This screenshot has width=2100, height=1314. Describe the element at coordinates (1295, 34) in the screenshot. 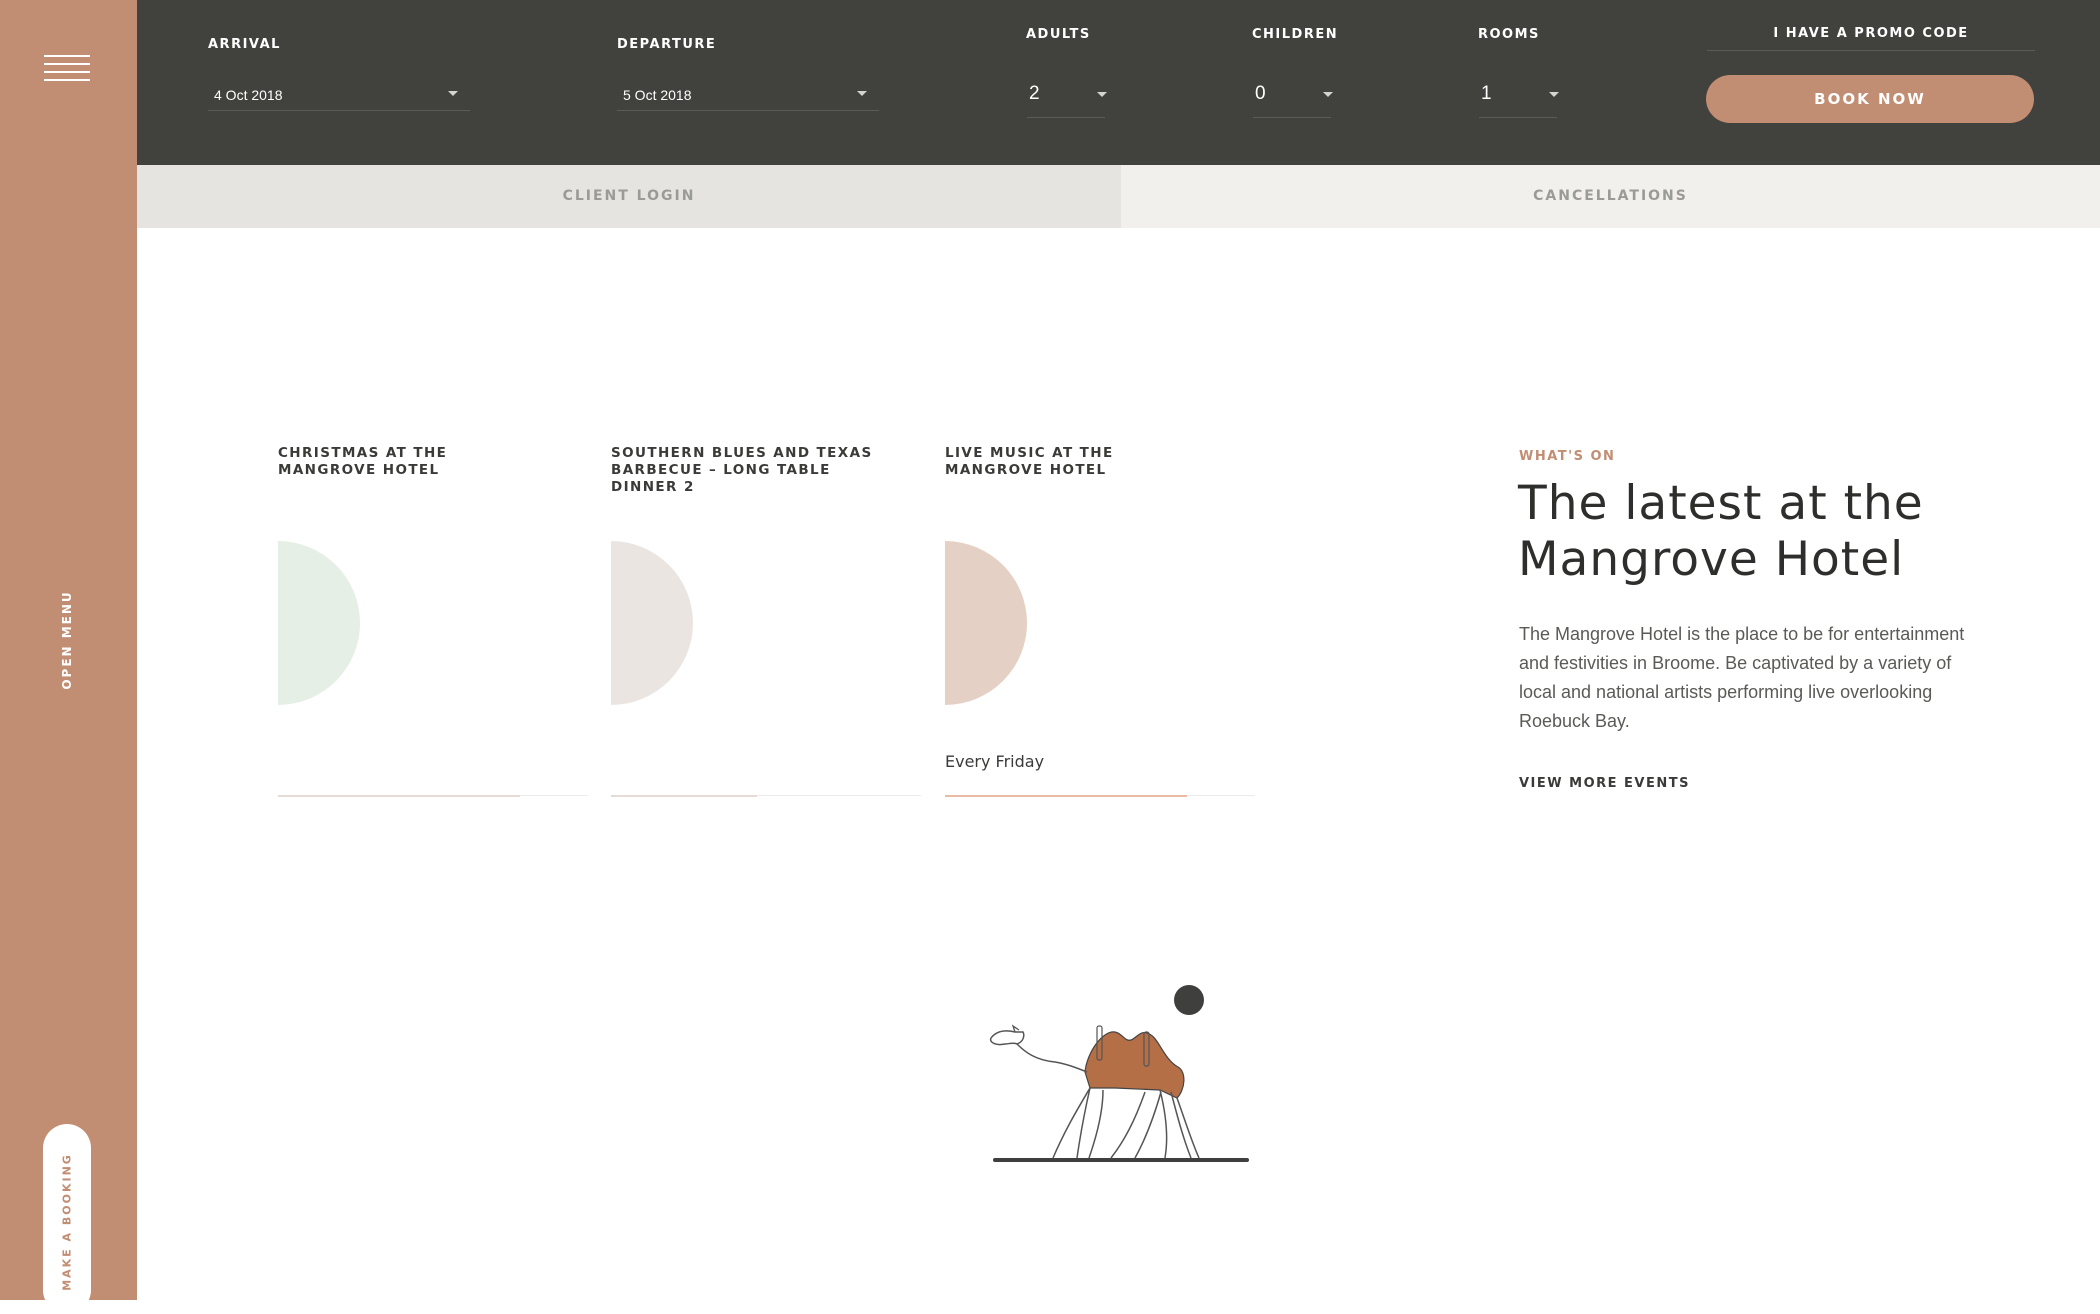

I see `children-label: CHILDREN` at that location.